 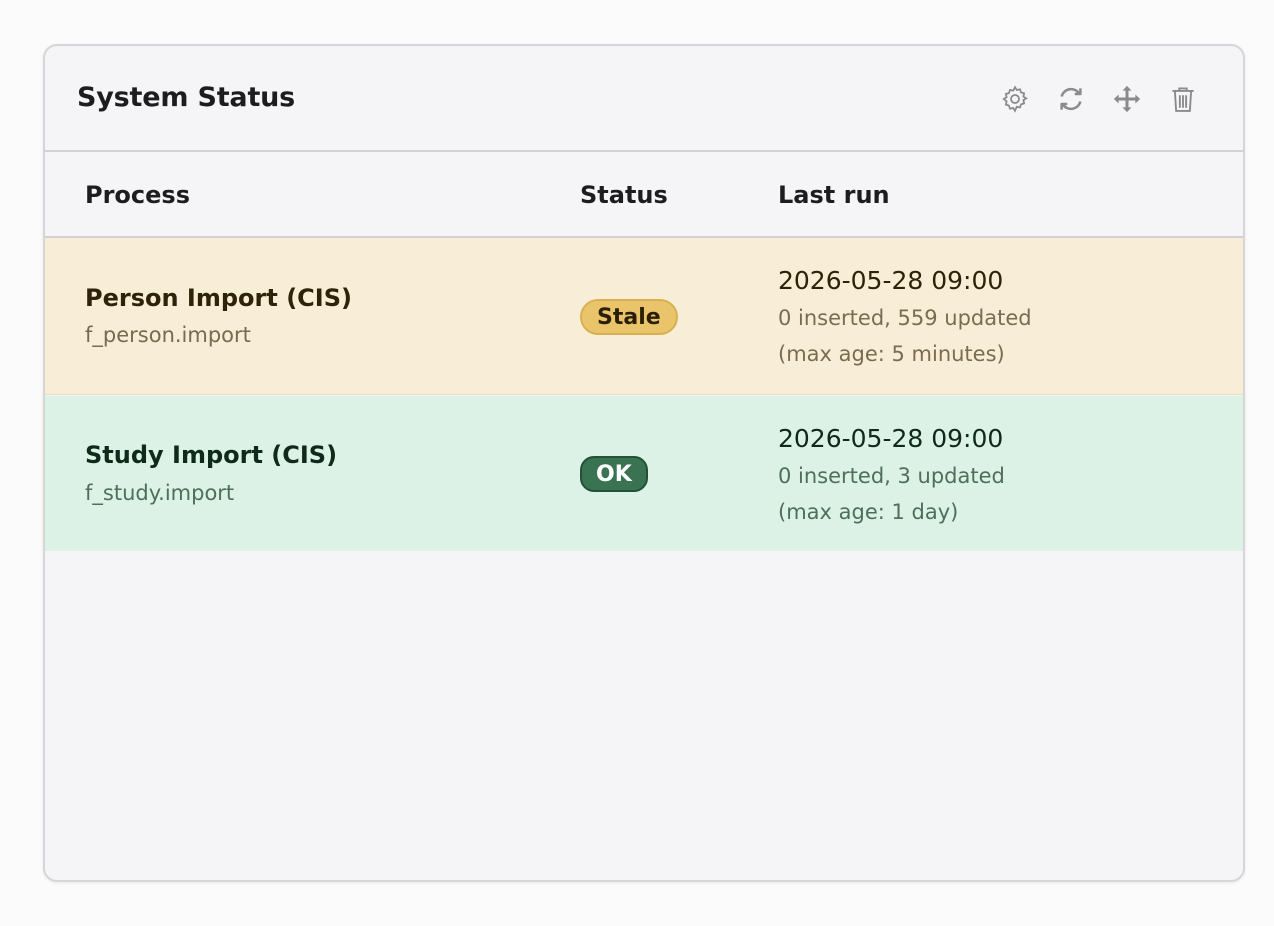 I want to click on process-name: Person Import (CIS), so click(x=218, y=298).